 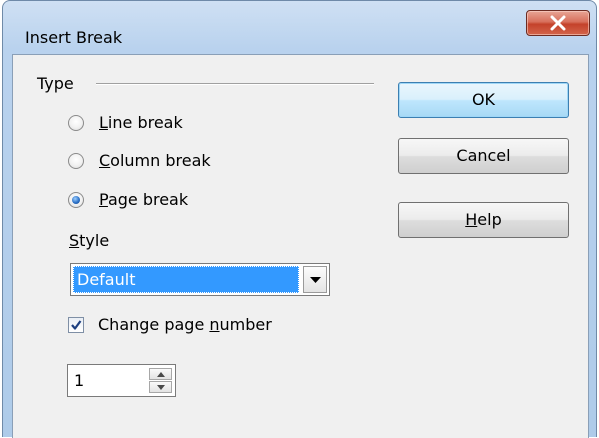 I want to click on check-mark-icon, so click(x=76, y=325).